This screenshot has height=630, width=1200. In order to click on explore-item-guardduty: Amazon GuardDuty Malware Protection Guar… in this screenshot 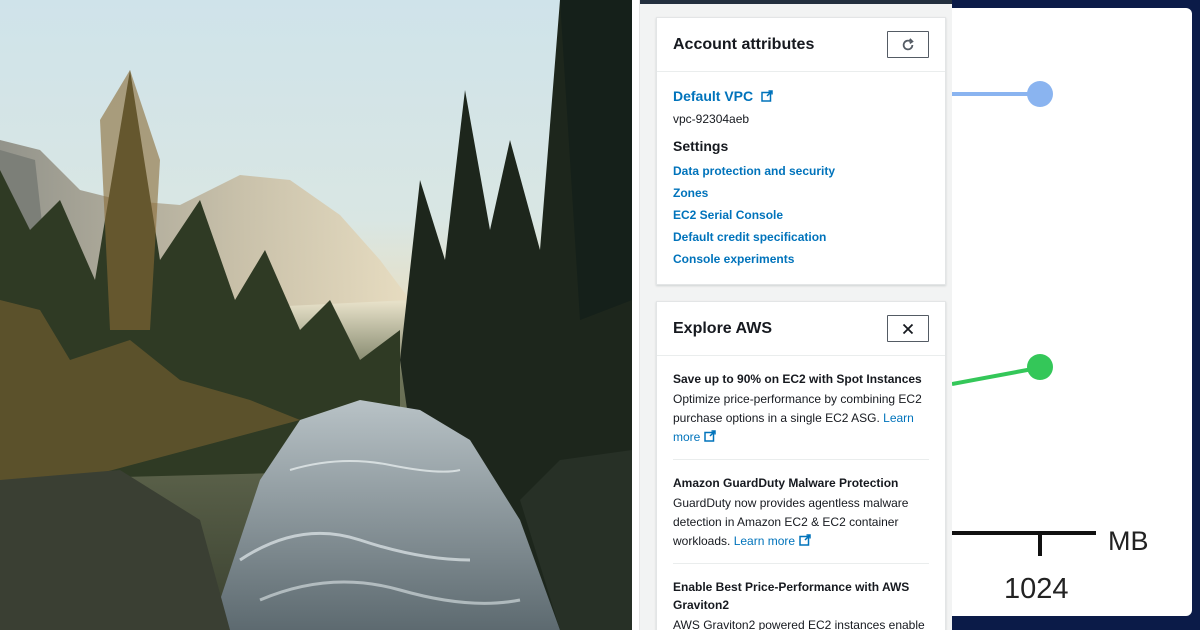, I will do `click(801, 512)`.